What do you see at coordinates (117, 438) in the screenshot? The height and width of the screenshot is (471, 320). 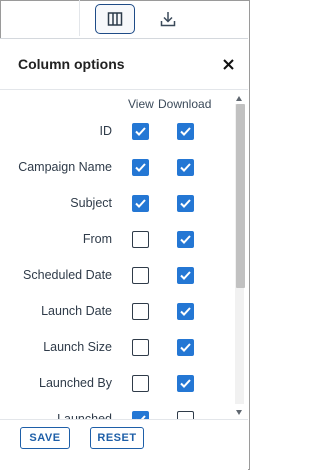 I see `reset-button: RESET` at bounding box center [117, 438].